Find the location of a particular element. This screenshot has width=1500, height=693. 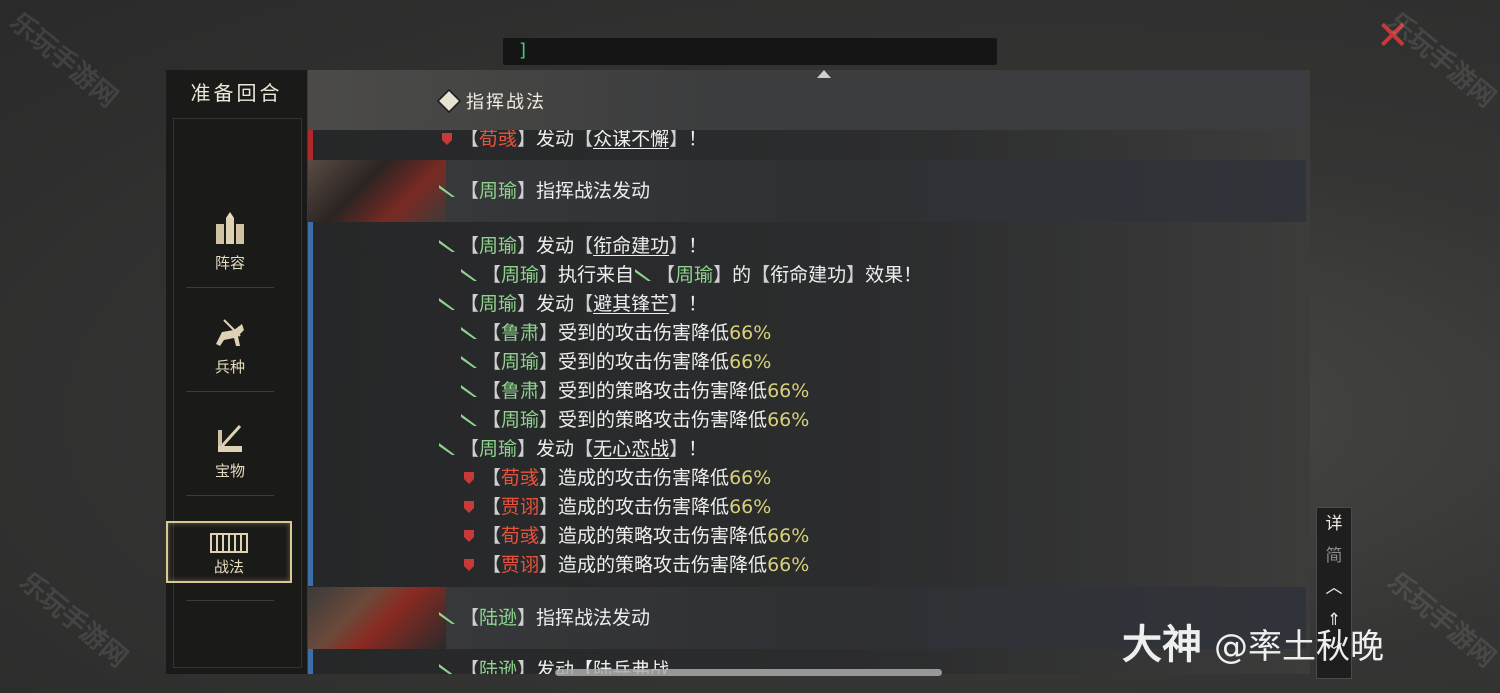

tactics-icon is located at coordinates (229, 543).